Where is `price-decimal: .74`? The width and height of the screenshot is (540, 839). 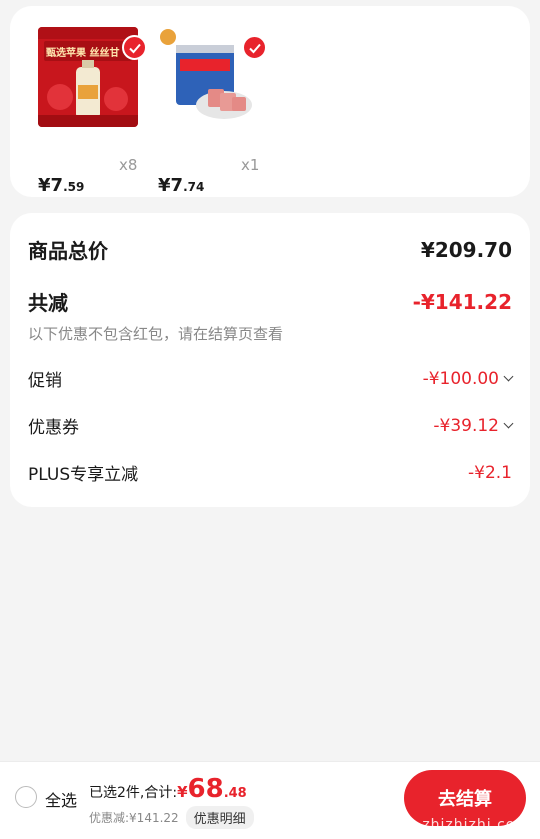
price-decimal: .74 is located at coordinates (194, 187).